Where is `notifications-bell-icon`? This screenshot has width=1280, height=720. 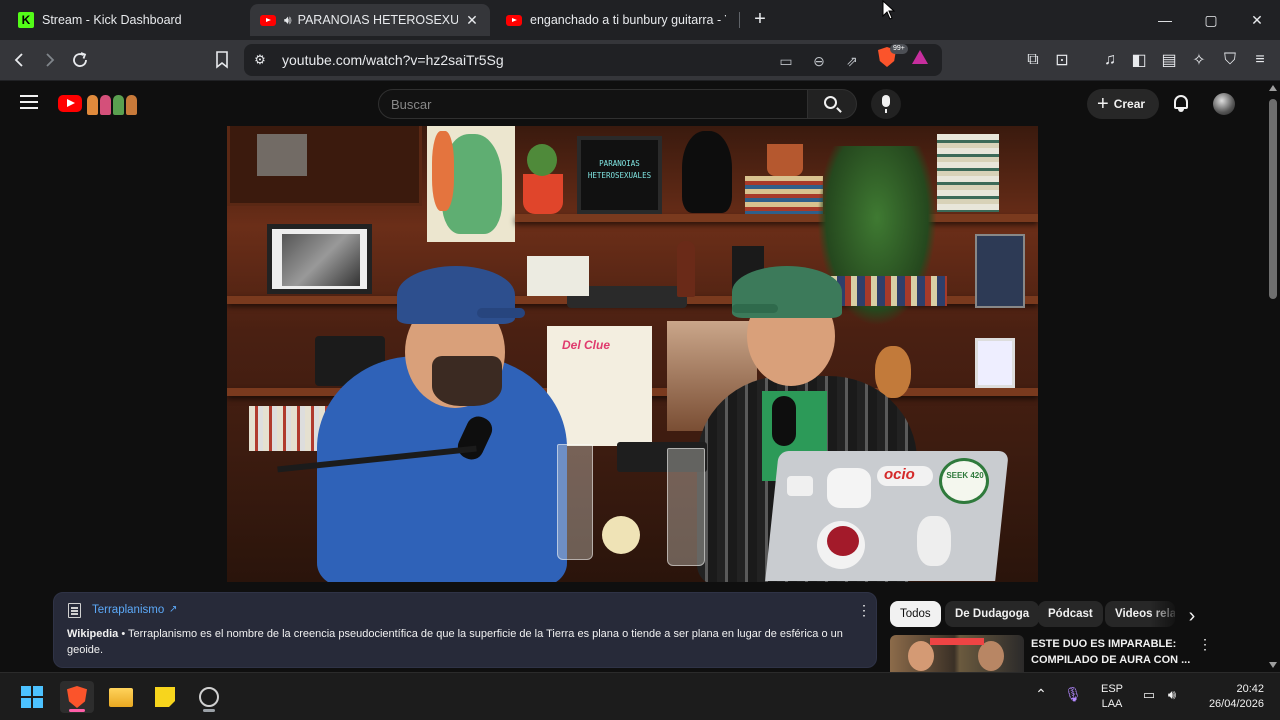 notifications-bell-icon is located at coordinates (1181, 103).